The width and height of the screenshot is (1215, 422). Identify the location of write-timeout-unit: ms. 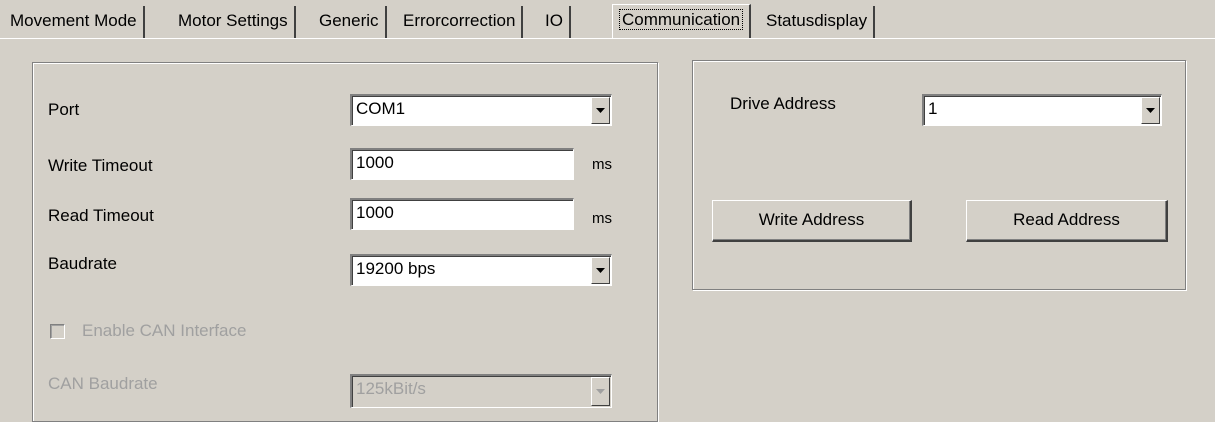
(602, 164).